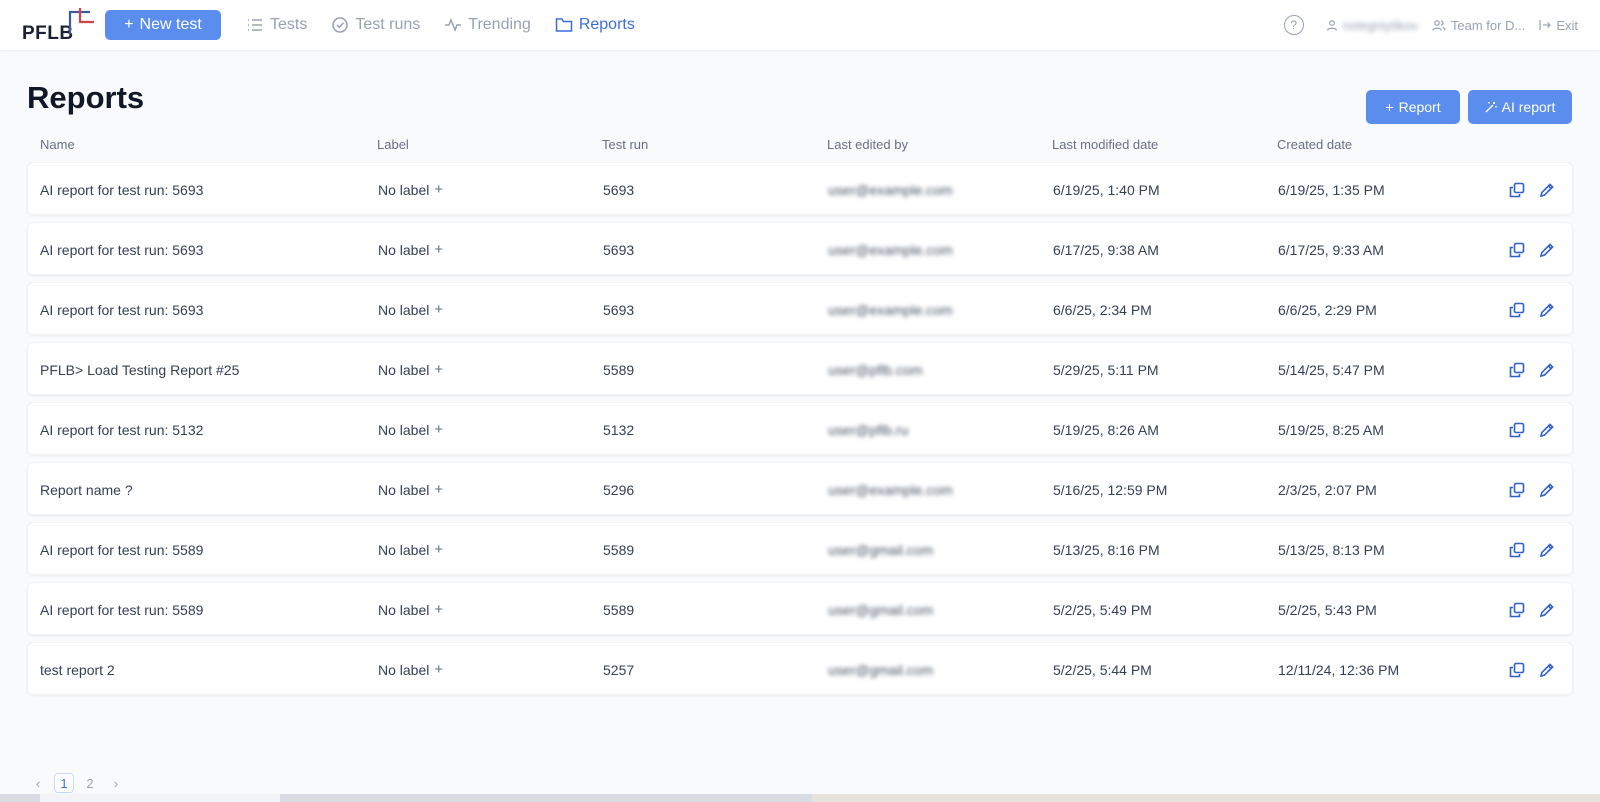 This screenshot has width=1600, height=802. What do you see at coordinates (618, 429) in the screenshot?
I see `test-run-id: 5132` at bounding box center [618, 429].